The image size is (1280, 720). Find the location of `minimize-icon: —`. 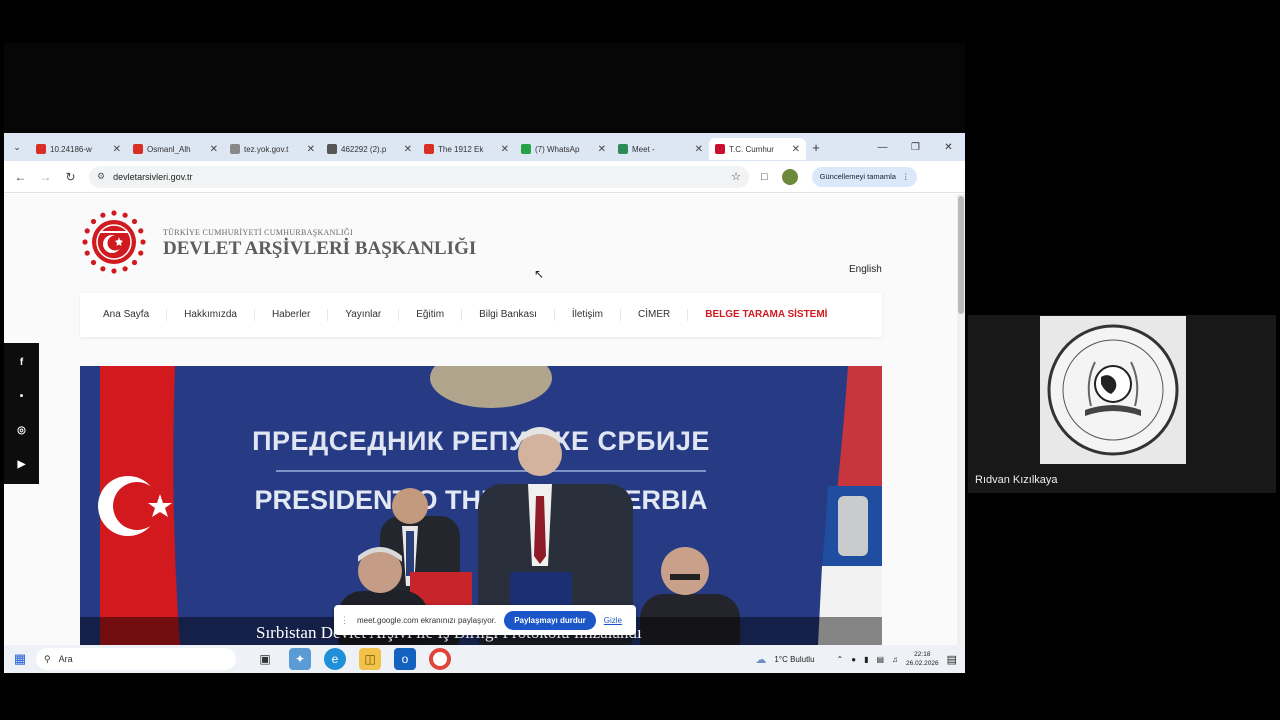

minimize-icon: — is located at coordinates (882, 147).